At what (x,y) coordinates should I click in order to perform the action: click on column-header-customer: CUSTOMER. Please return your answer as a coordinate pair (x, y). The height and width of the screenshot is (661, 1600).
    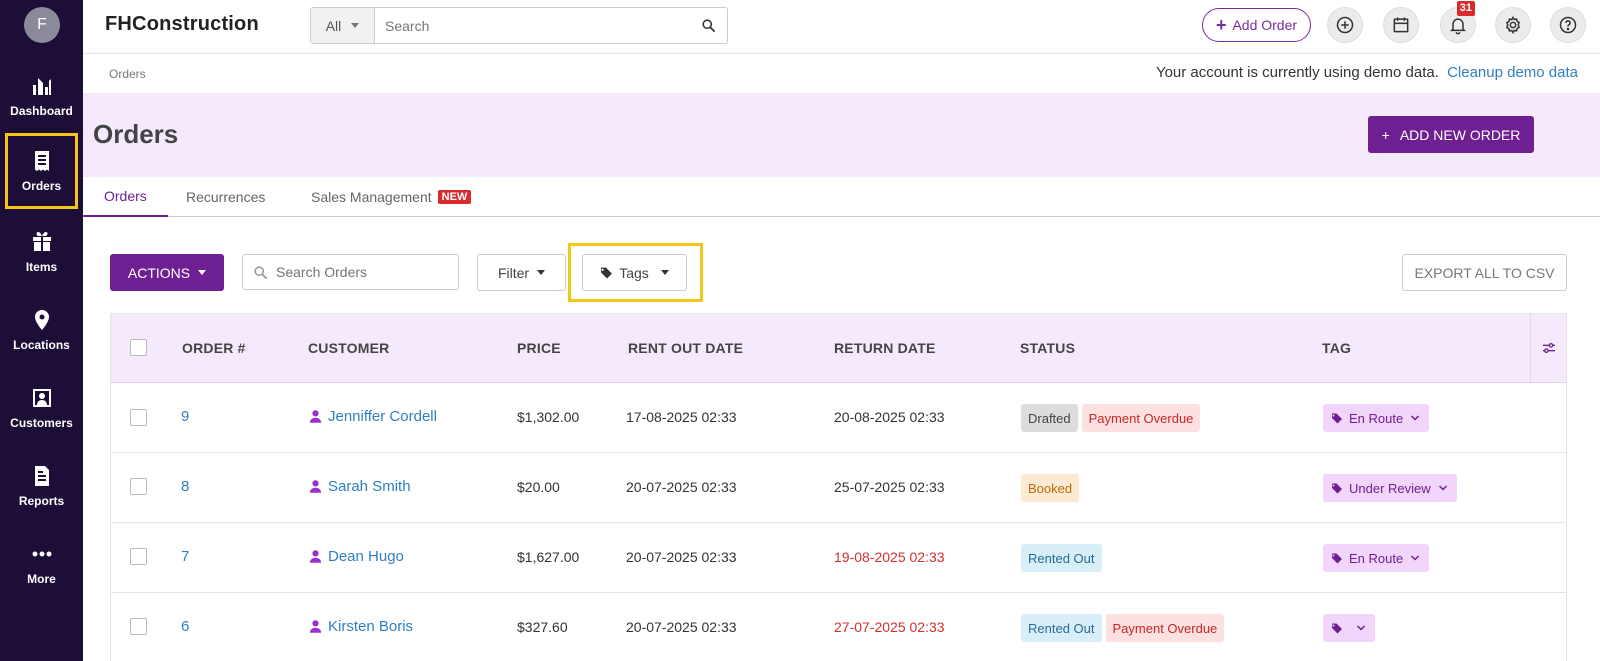
    Looking at the image, I should click on (348, 348).